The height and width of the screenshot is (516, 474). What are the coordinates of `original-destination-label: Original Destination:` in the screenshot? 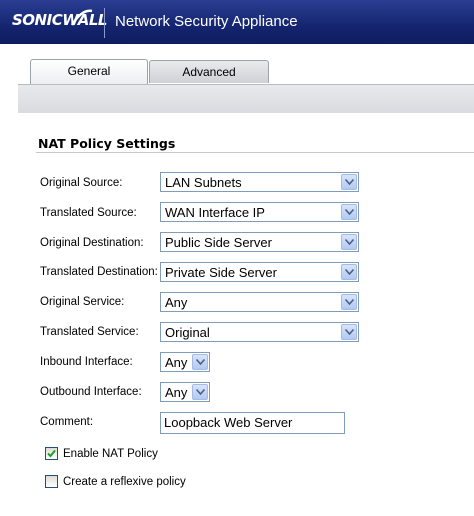 It's located at (92, 243).